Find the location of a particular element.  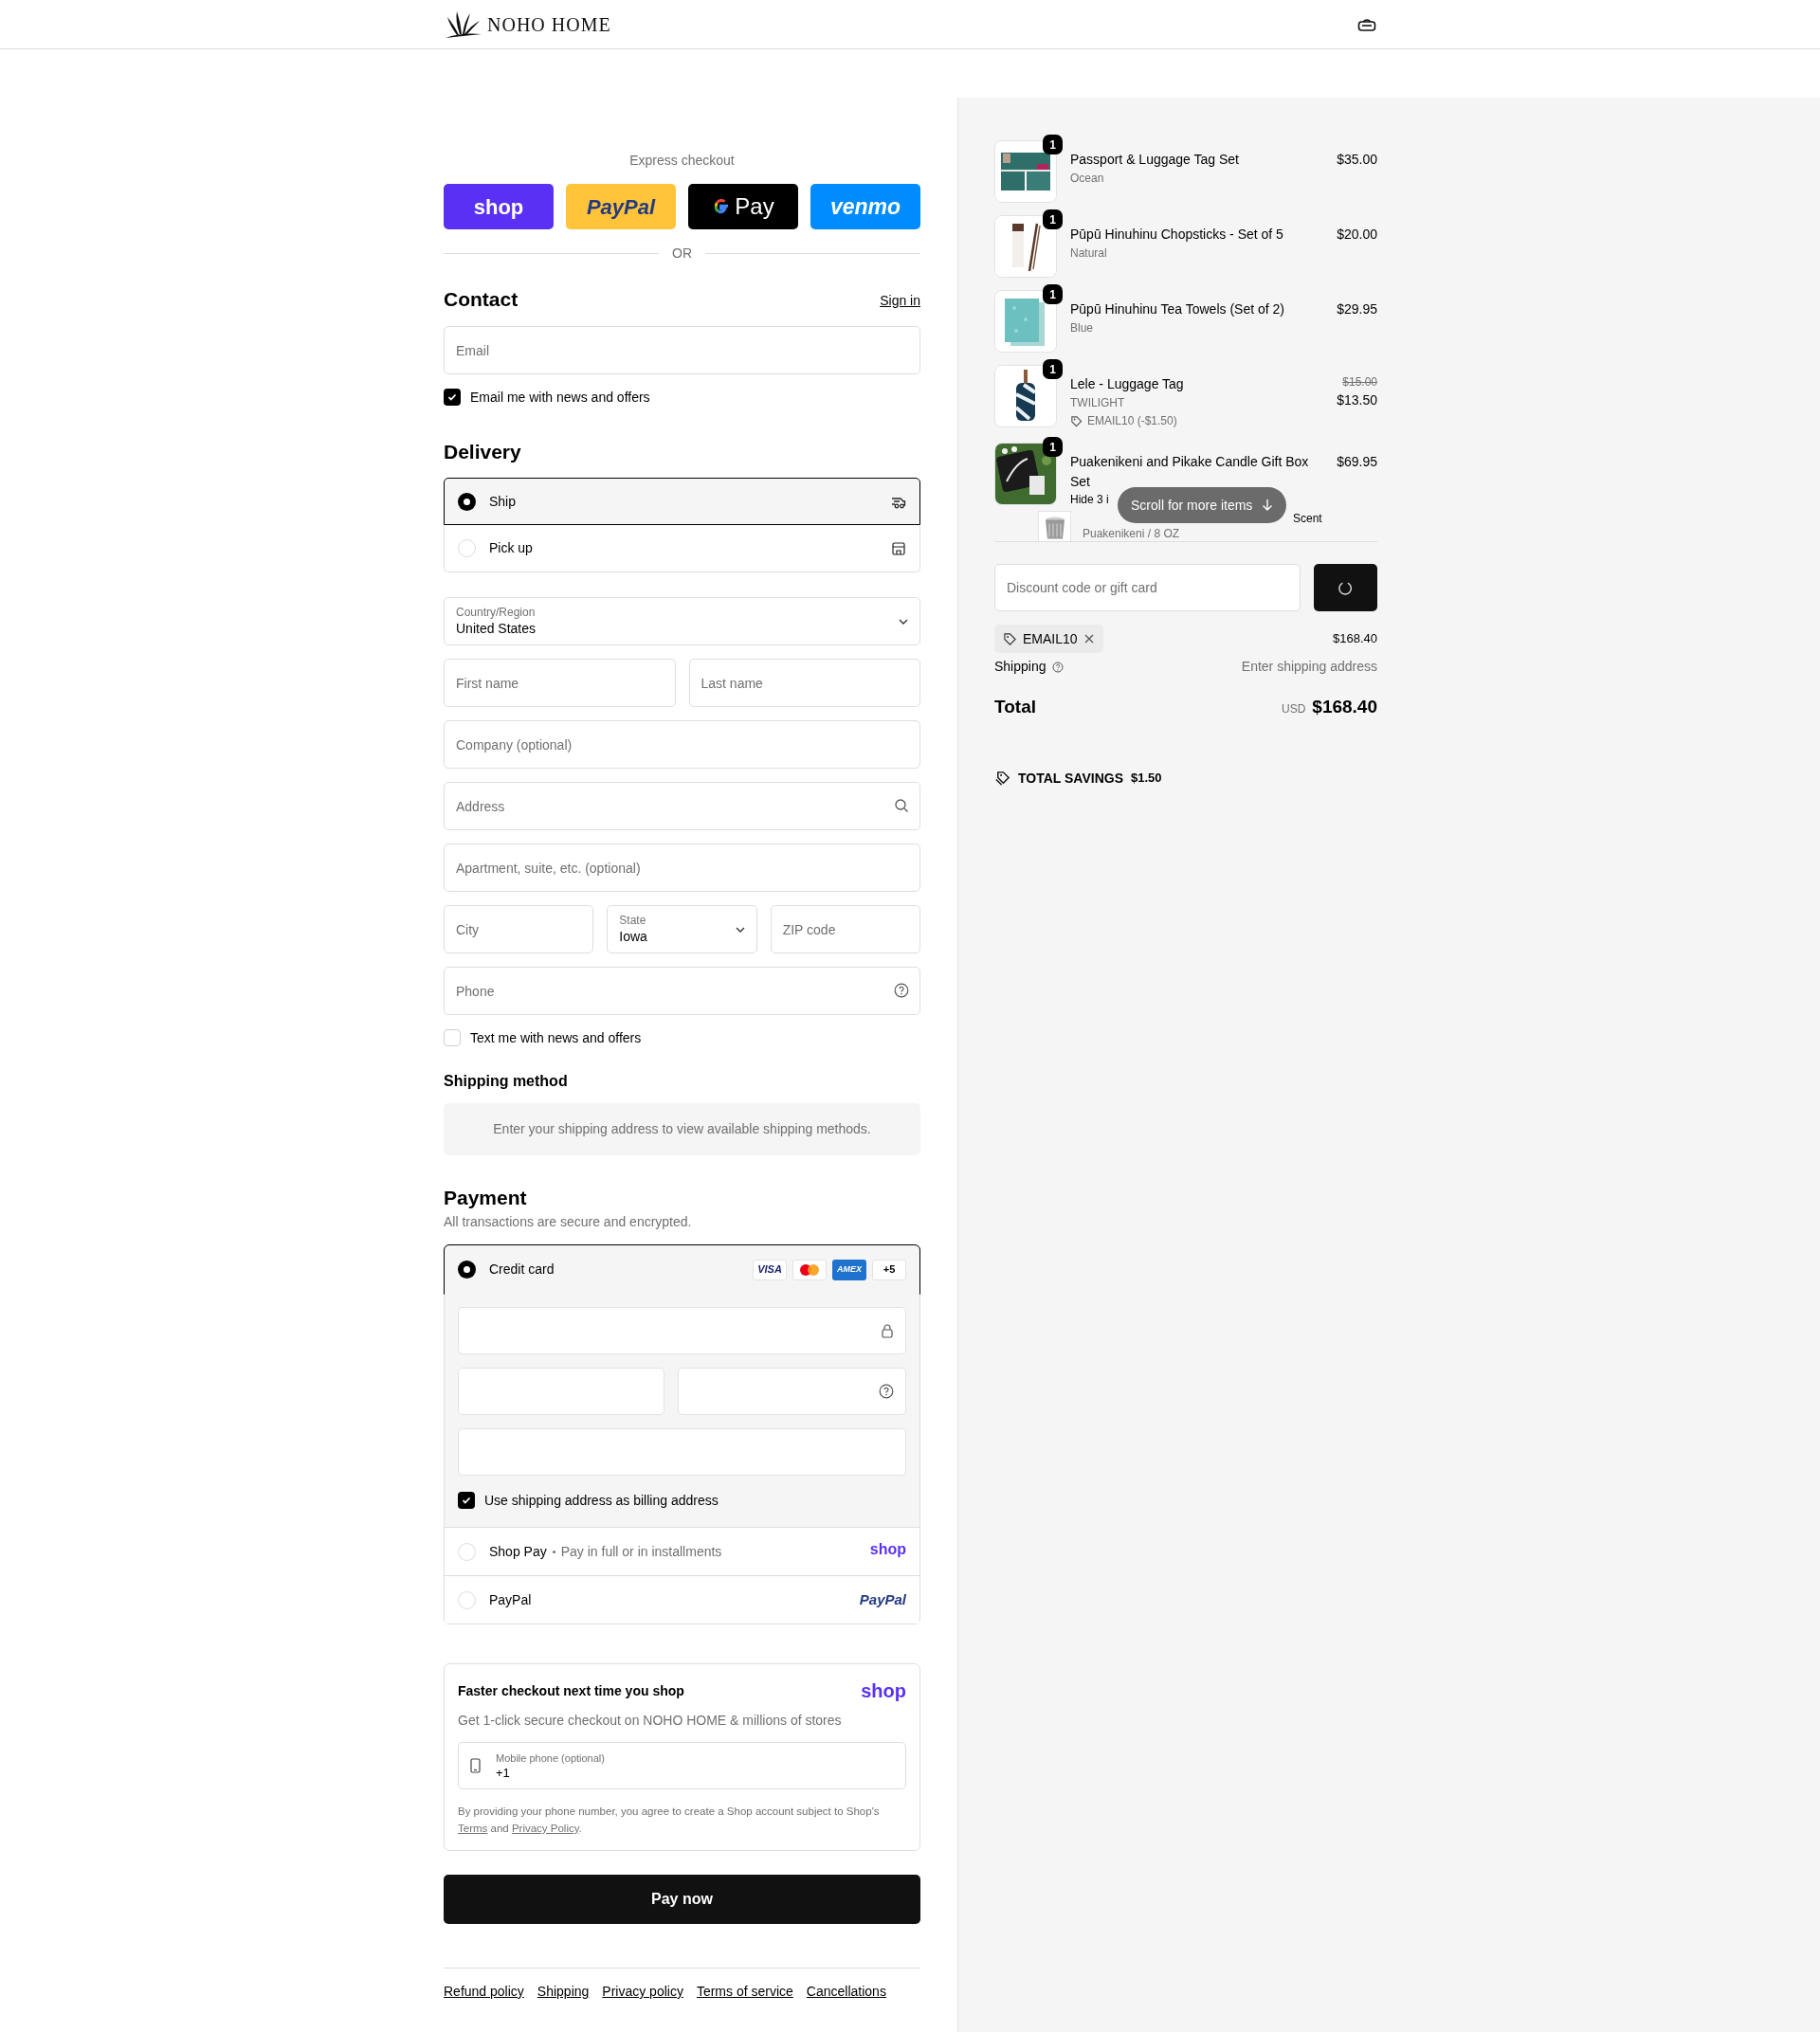

select-field: Country/Region United States is located at coordinates (682, 621).